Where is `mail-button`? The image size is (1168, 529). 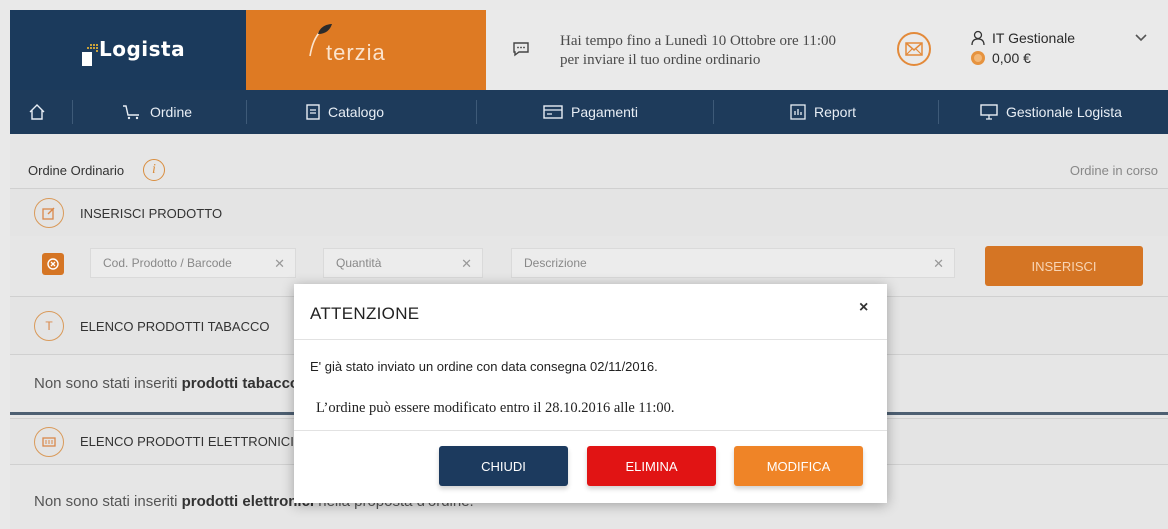 mail-button is located at coordinates (914, 49).